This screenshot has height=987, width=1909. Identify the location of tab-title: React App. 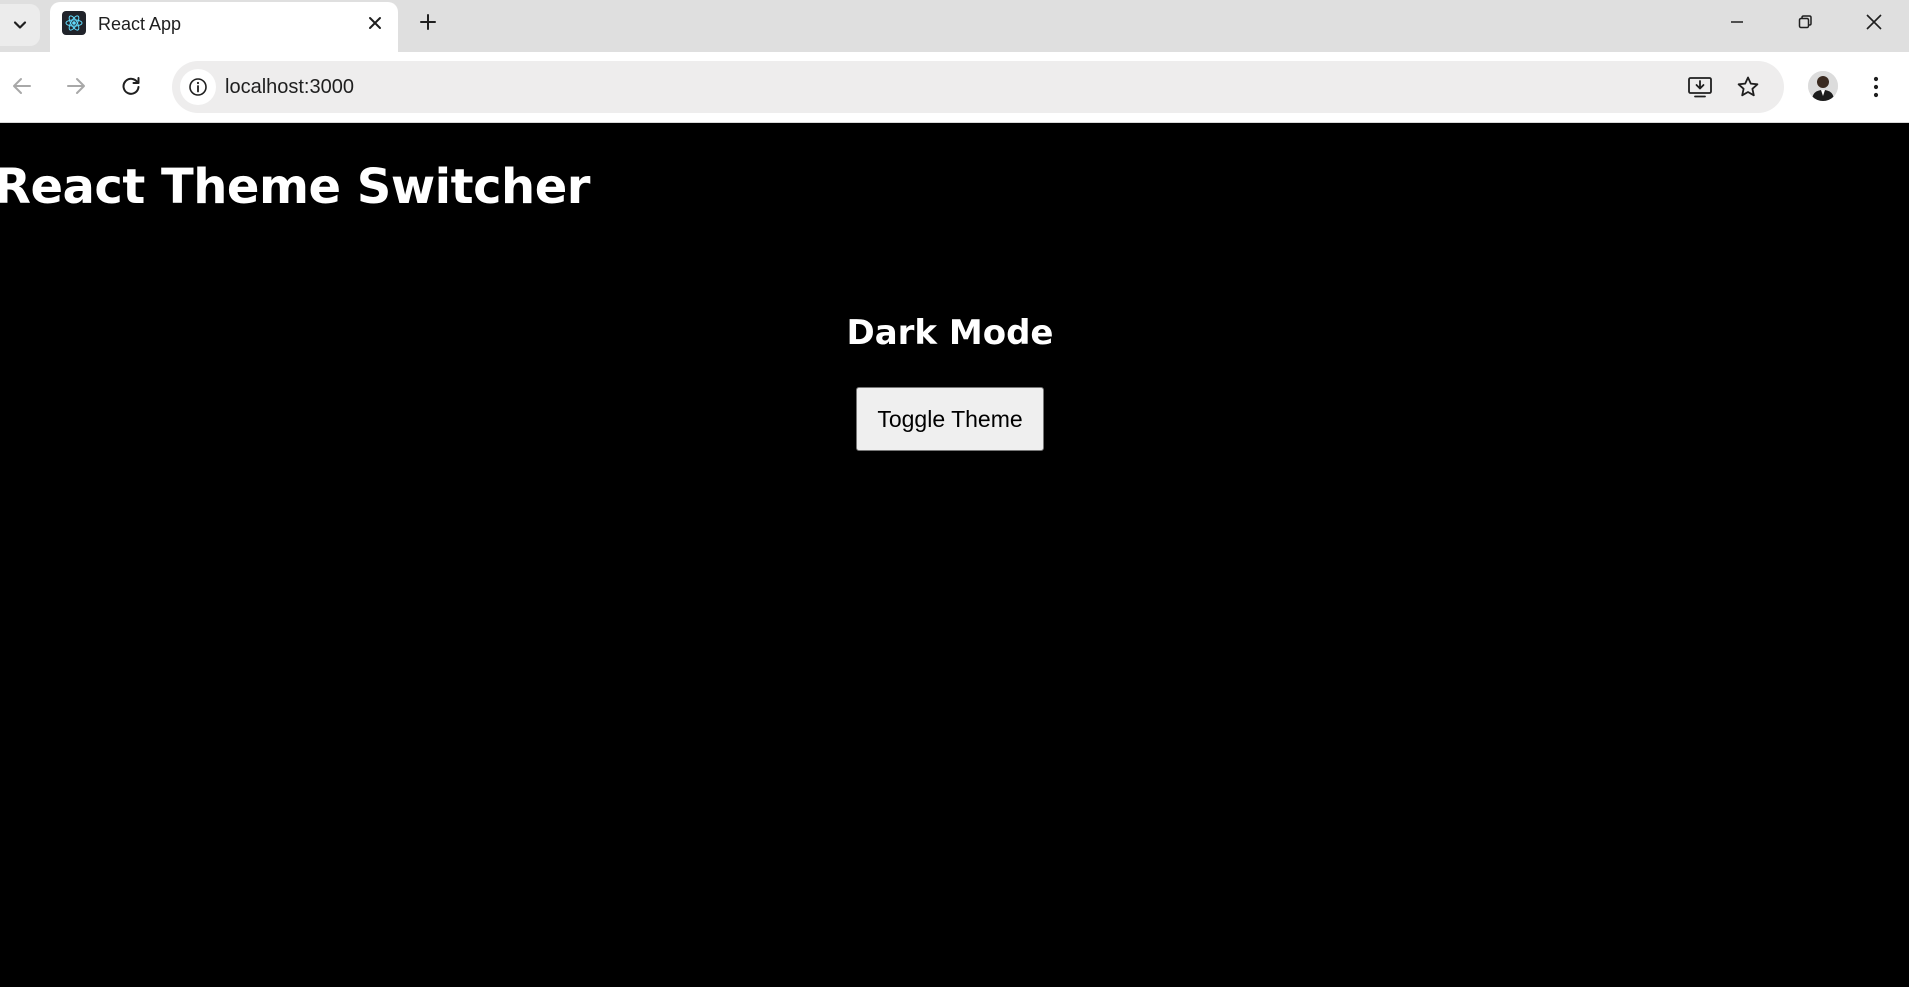
(140, 24).